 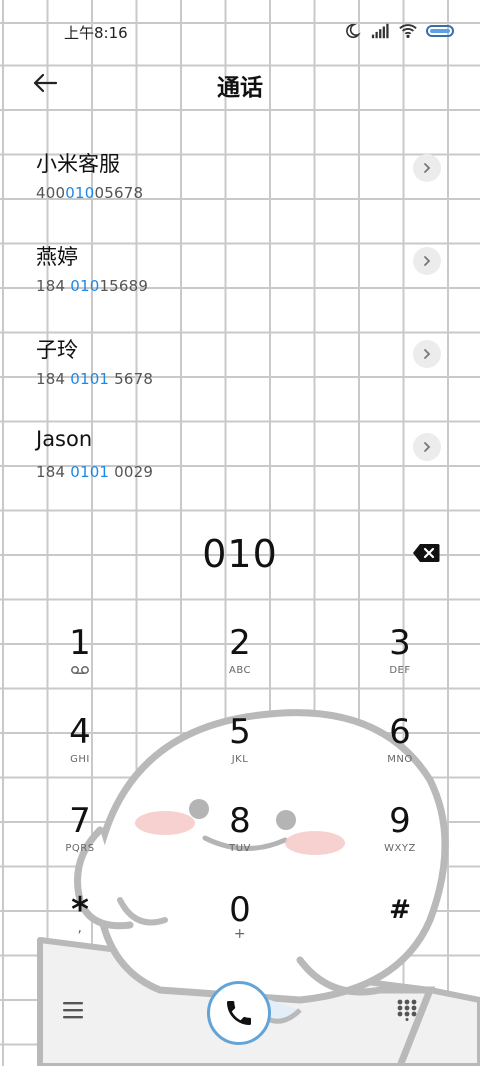 I want to click on contact-row: 燕婷 184 01015689, so click(x=240, y=284).